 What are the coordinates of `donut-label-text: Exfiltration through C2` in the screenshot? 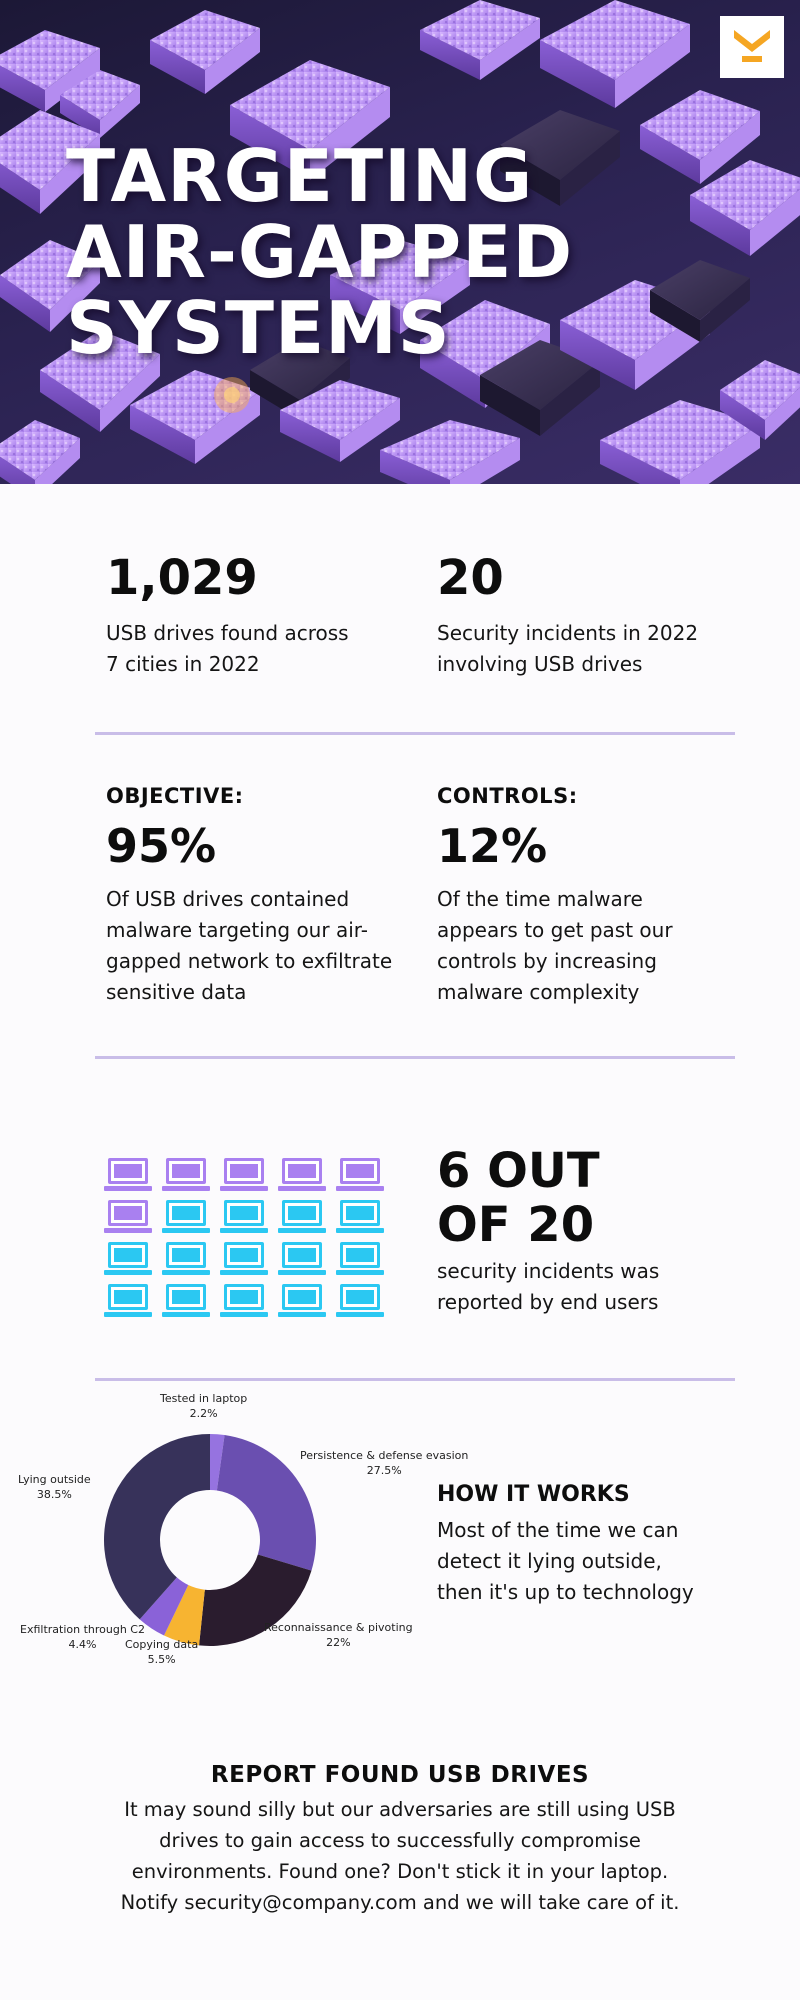 It's located at (82, 1629).